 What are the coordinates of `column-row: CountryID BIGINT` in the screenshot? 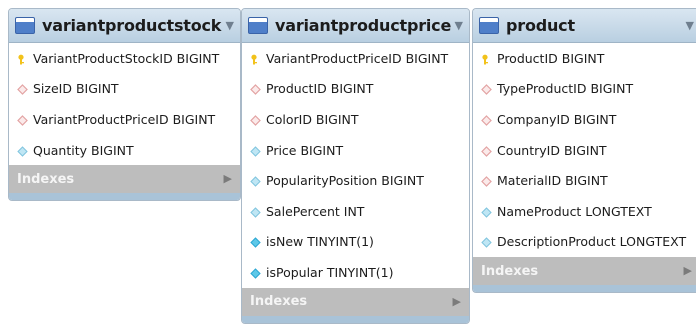 It's located at (584, 150).